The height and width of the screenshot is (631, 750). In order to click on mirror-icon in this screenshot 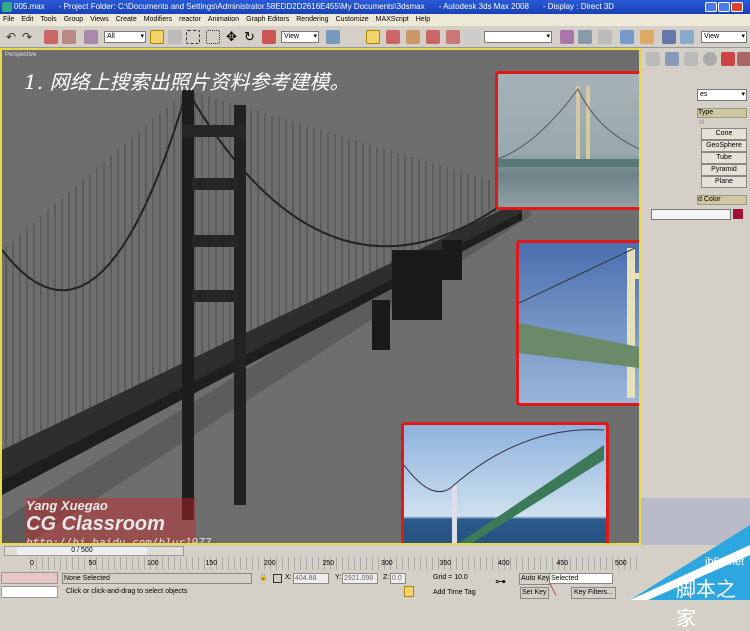, I will do `click(567, 37)`.